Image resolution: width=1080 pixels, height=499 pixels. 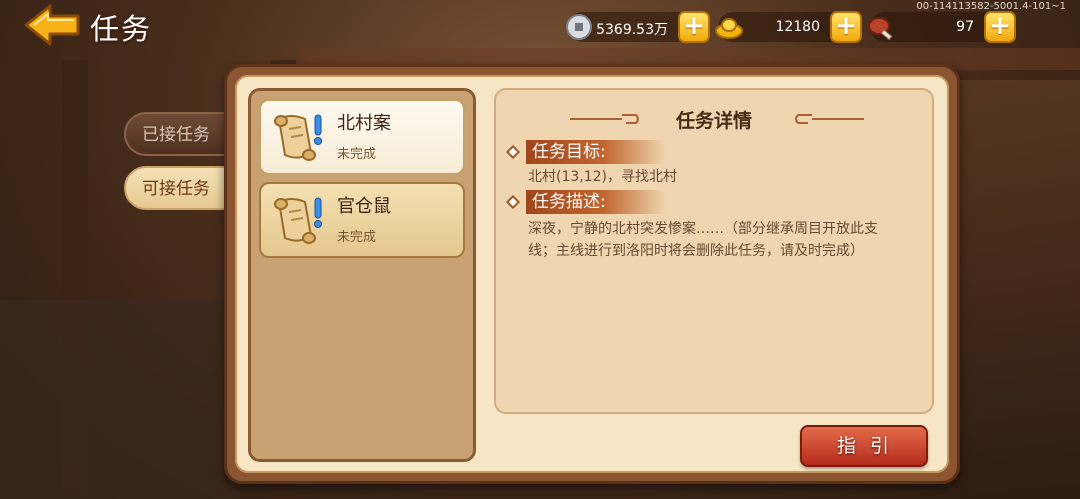 I want to click on tab-accepted-quests: 已接任务, so click(x=179, y=134).